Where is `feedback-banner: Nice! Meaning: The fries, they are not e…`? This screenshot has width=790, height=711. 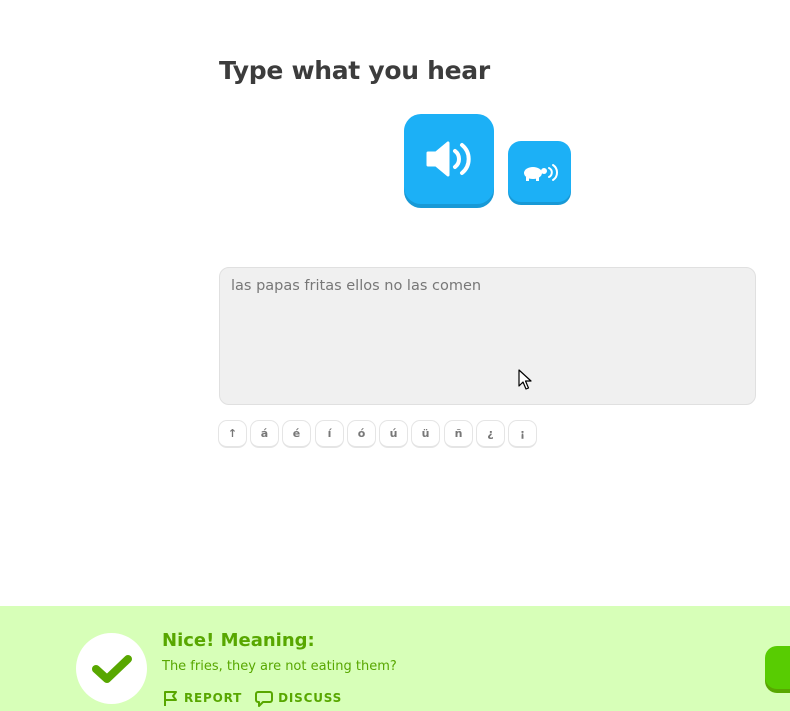 feedback-banner: Nice! Meaning: The fries, they are not e… is located at coordinates (395, 658).